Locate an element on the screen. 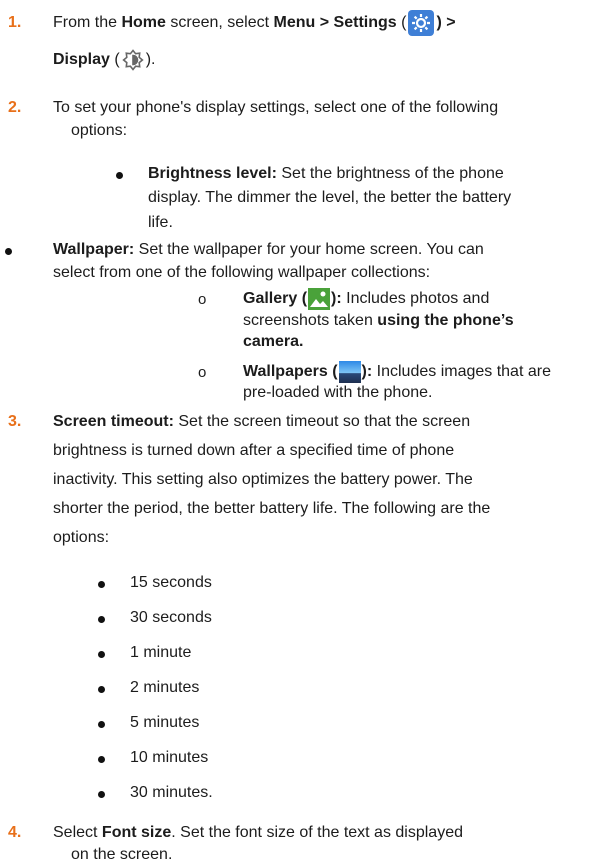 The width and height of the screenshot is (606, 868). settings-gear-icon is located at coordinates (421, 23).